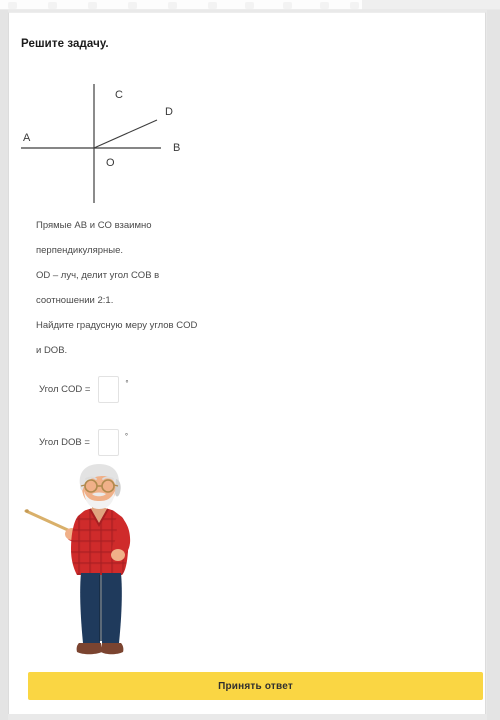  Describe the element at coordinates (110, 163) in the screenshot. I see `figure-label-o: O` at that location.